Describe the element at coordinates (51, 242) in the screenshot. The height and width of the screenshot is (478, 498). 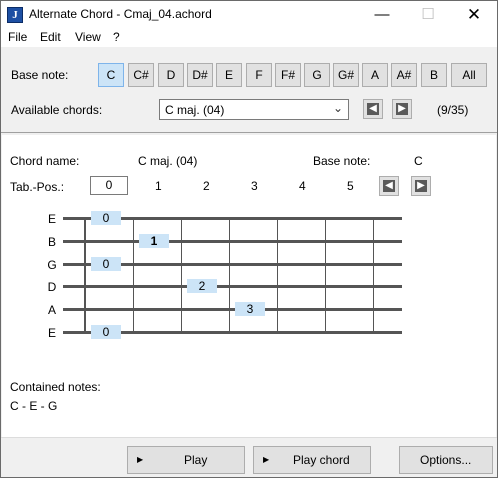
I see `string-label-b: B` at that location.